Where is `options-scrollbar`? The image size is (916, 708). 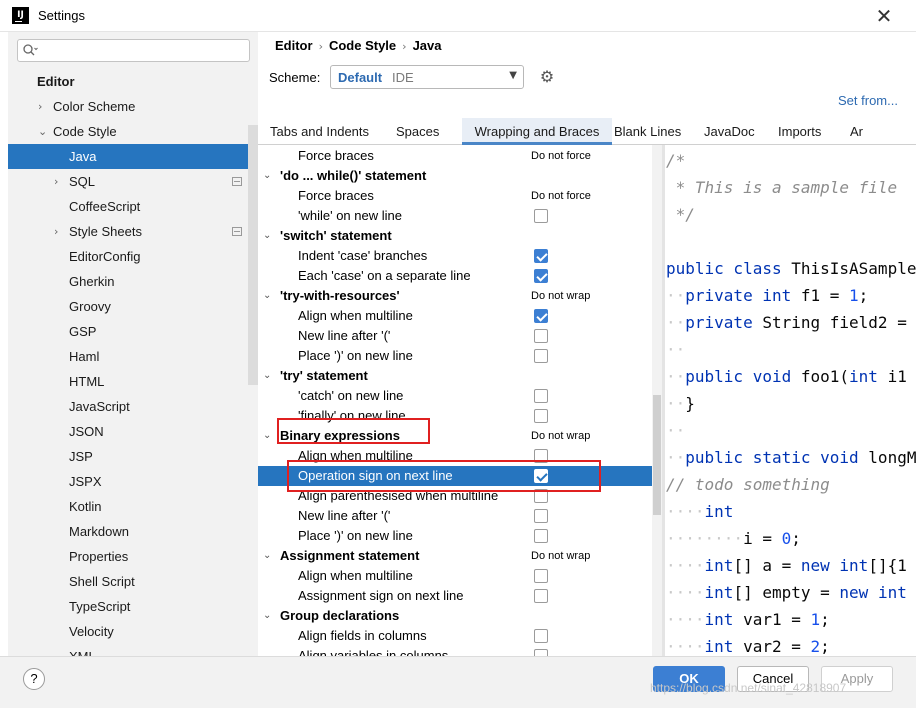 options-scrollbar is located at coordinates (657, 400).